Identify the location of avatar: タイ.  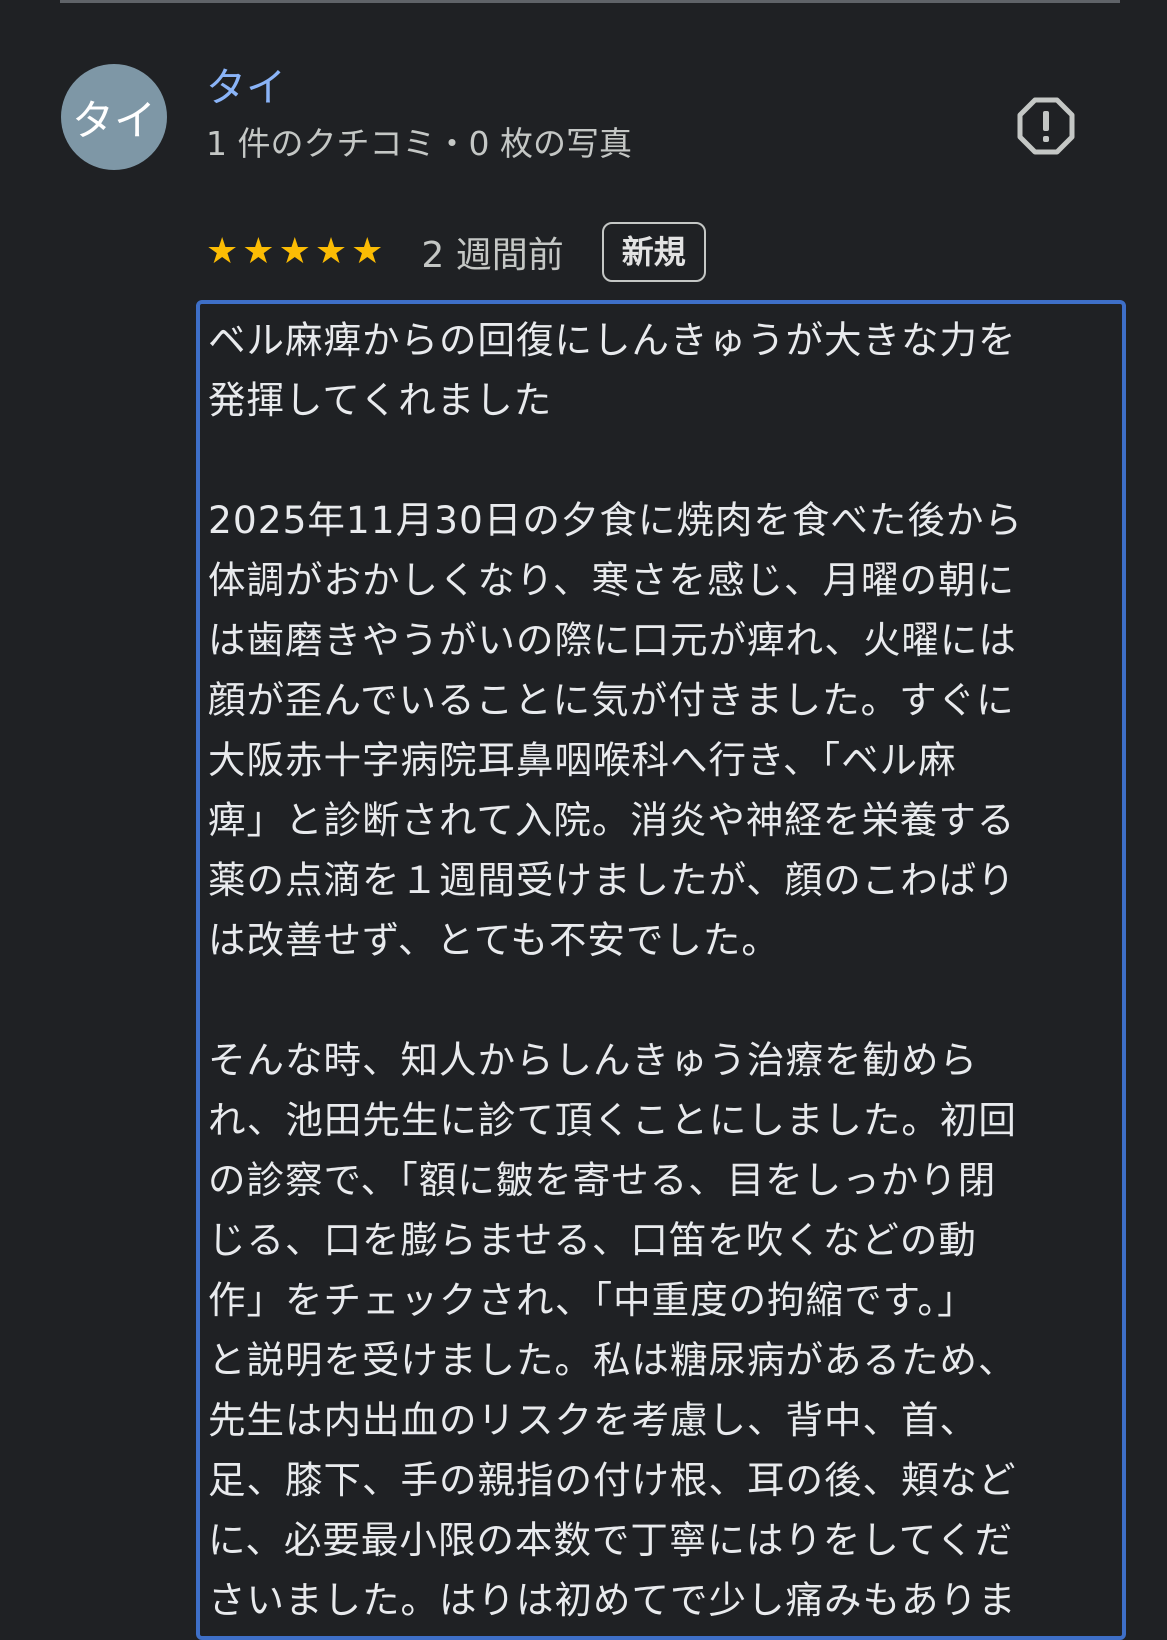
(114, 117).